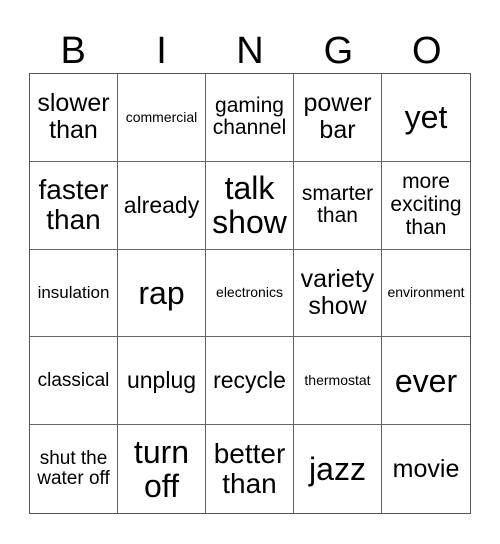 This screenshot has height=544, width=500. What do you see at coordinates (74, 469) in the screenshot?
I see `bingo-cell: shut the water off` at bounding box center [74, 469].